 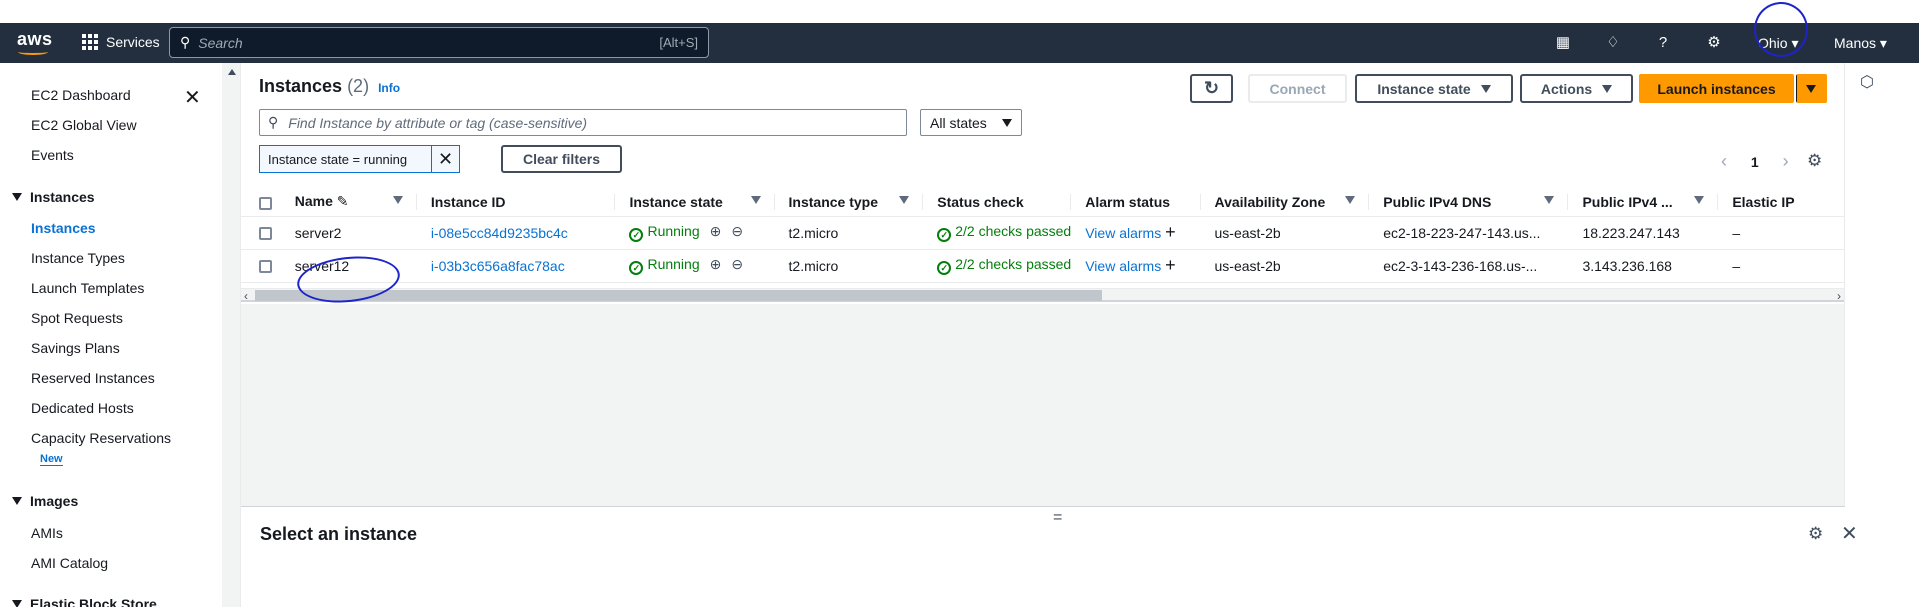 What do you see at coordinates (358, 86) in the screenshot?
I see `instance-count: (2)` at bounding box center [358, 86].